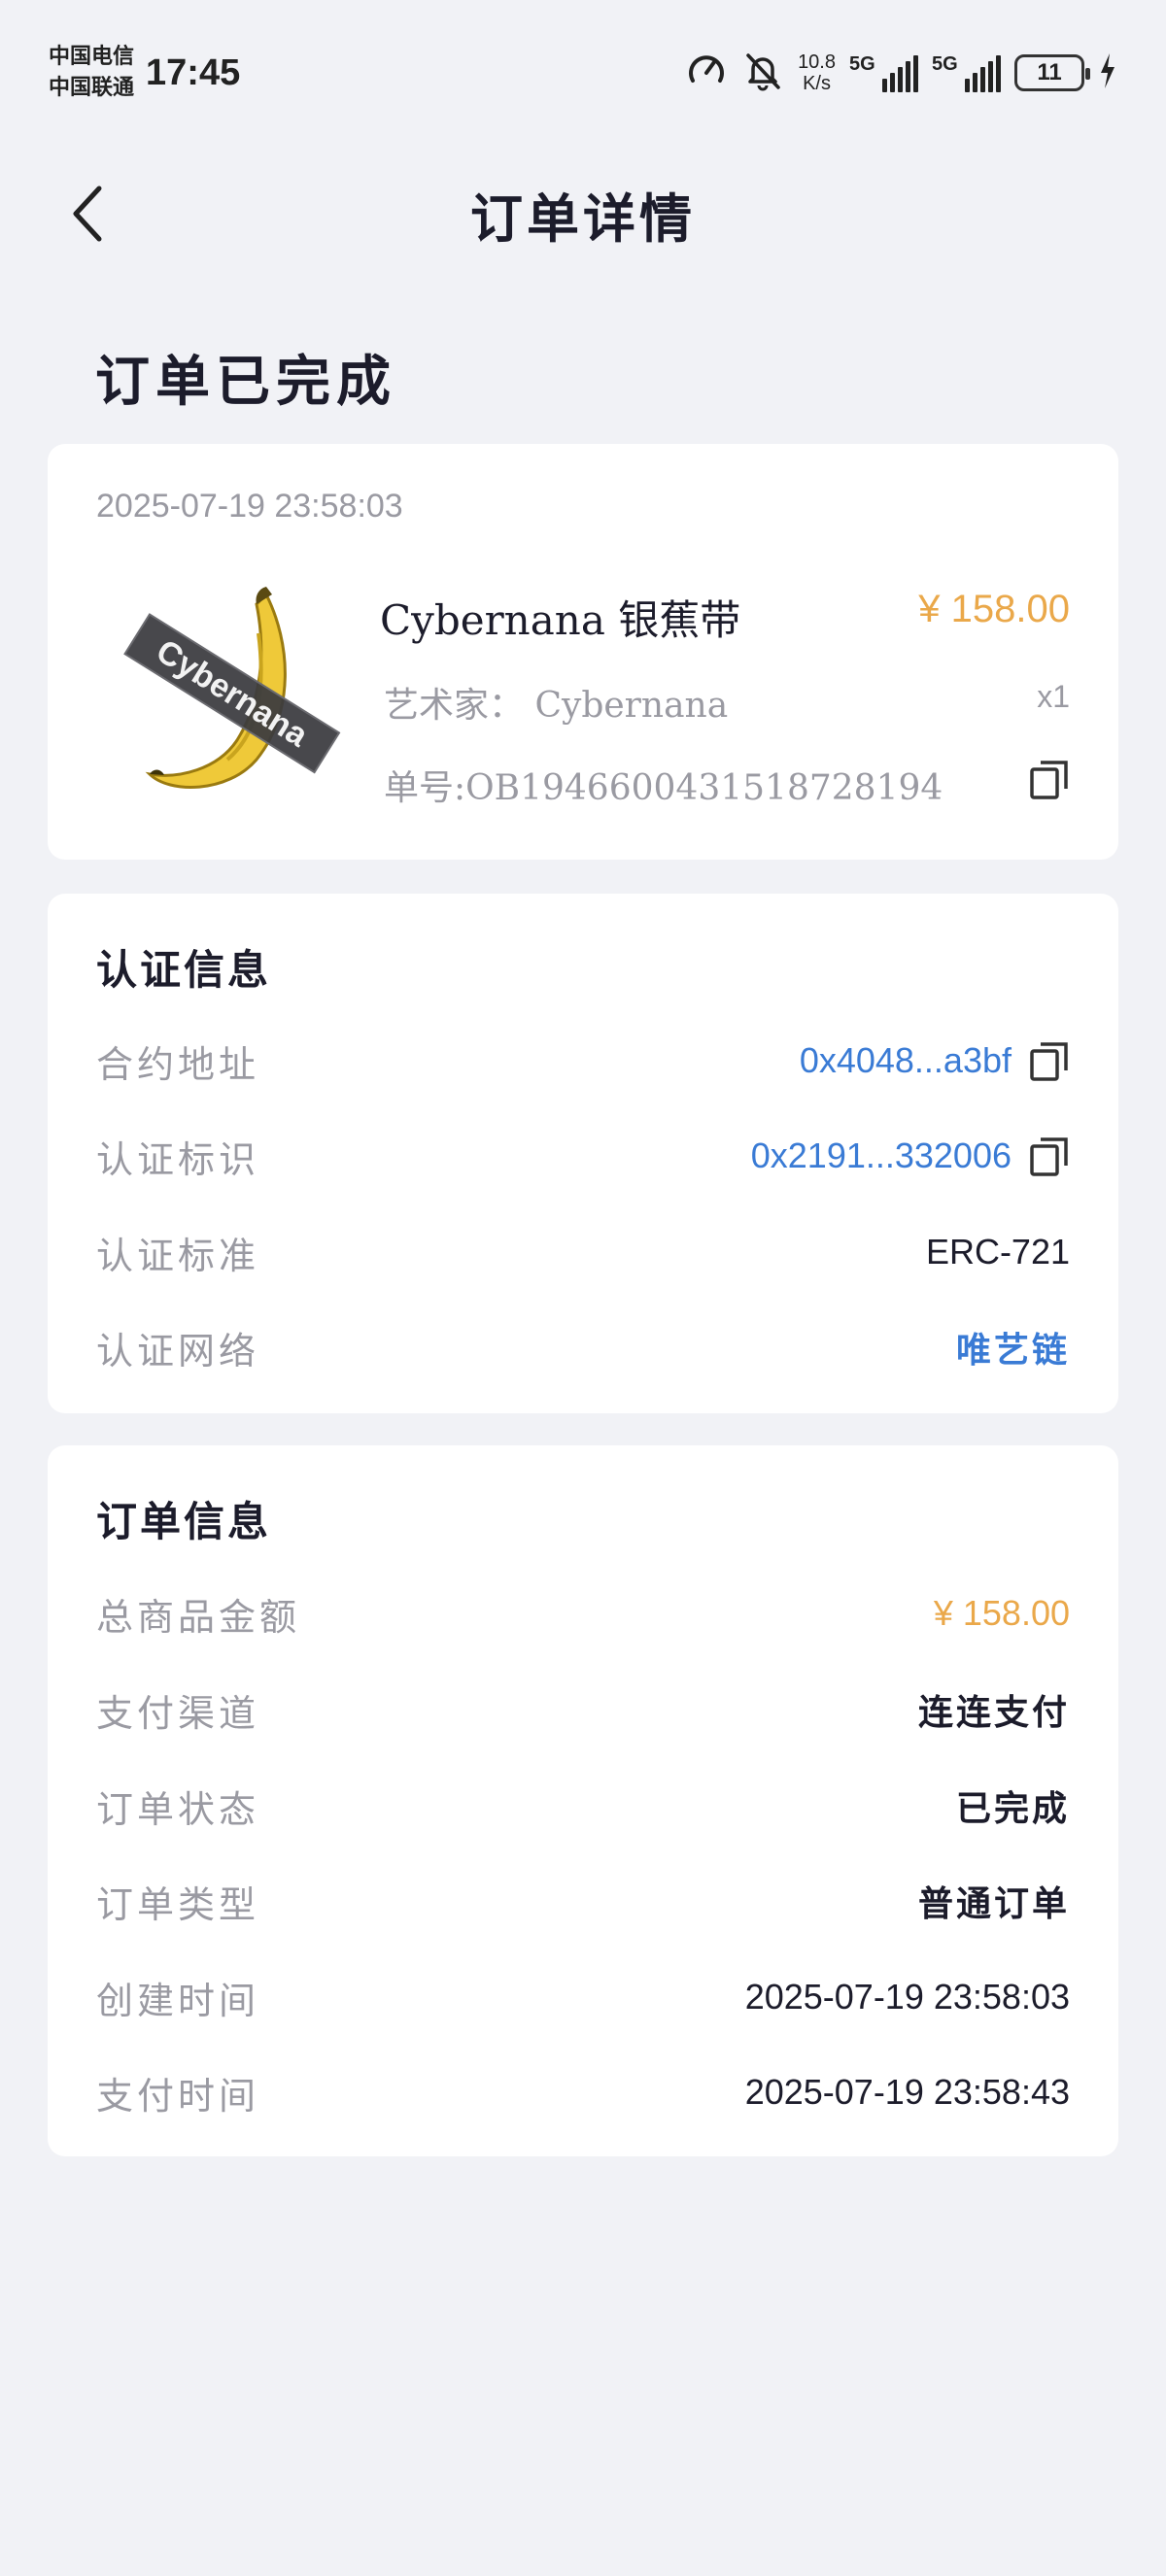 The width and height of the screenshot is (1166, 2576). I want to click on contract-address-value: 0x4048...a3bf, so click(905, 1060).